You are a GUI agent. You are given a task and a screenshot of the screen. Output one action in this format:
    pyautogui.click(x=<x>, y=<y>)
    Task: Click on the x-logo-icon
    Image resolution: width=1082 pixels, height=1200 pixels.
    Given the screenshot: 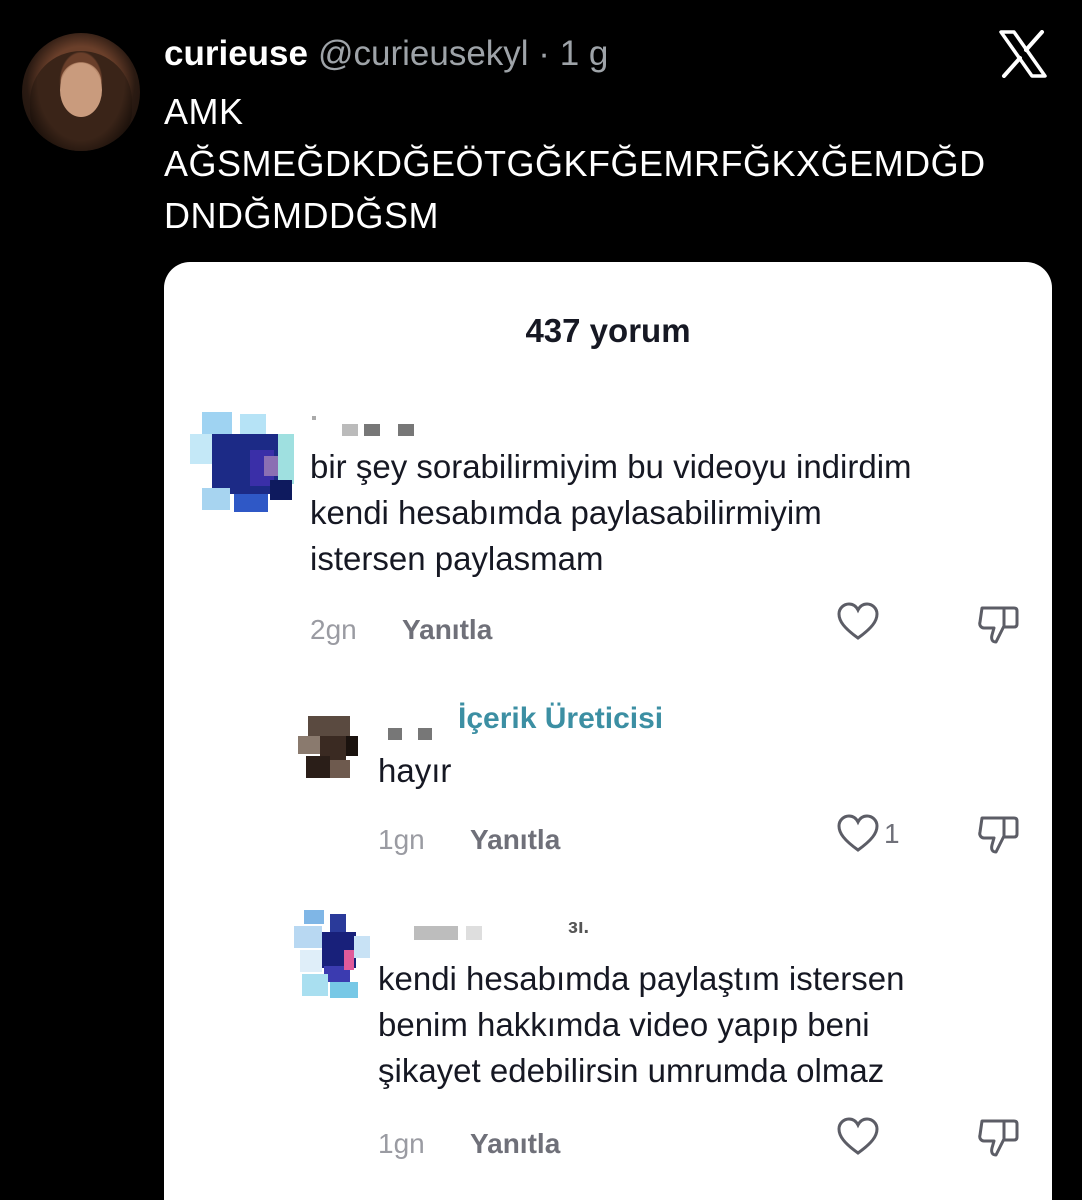 What is the action you would take?
    pyautogui.click(x=1023, y=54)
    